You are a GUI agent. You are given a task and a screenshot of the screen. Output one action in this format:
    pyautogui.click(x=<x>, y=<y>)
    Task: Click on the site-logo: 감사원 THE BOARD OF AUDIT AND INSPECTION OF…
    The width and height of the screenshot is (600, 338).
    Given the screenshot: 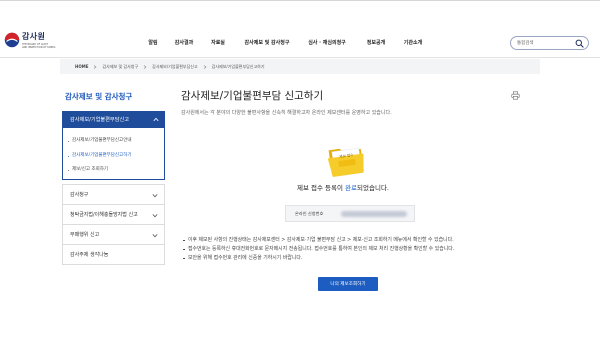 What is the action you would take?
    pyautogui.click(x=31, y=29)
    